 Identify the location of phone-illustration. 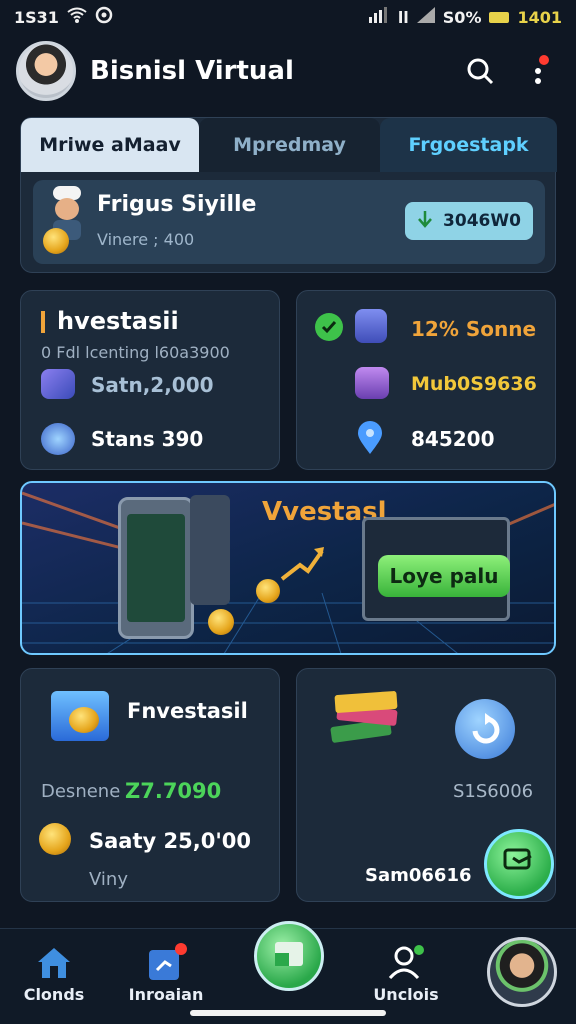
(156, 568).